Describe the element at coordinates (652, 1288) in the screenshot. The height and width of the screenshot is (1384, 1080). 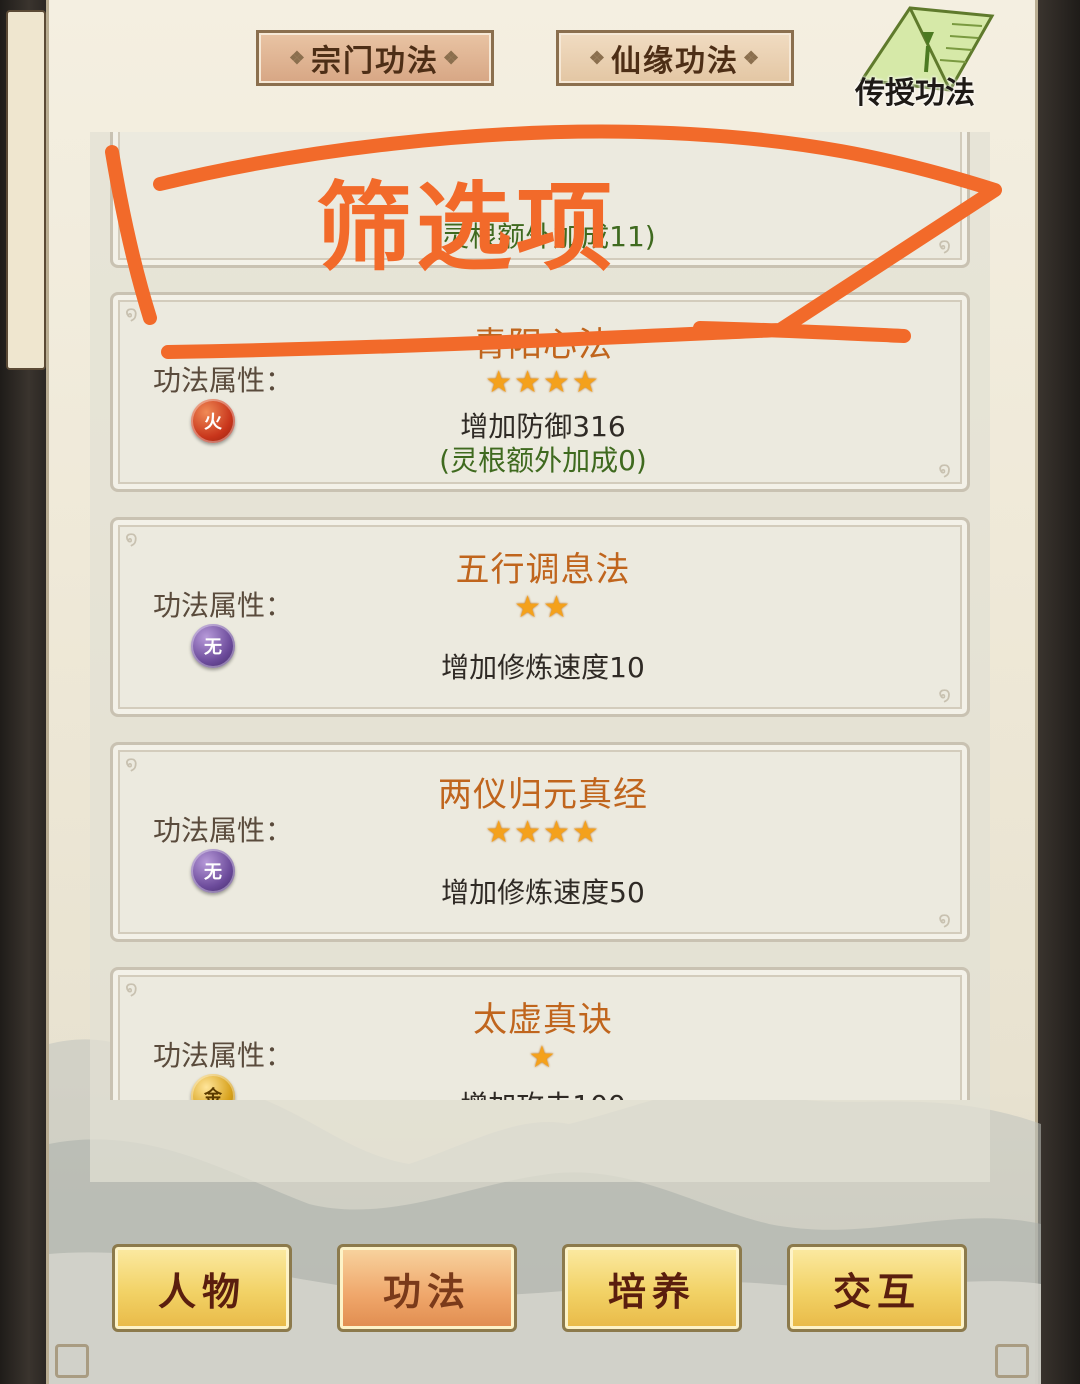
I see `nav-cultivate-button: 培养` at that location.